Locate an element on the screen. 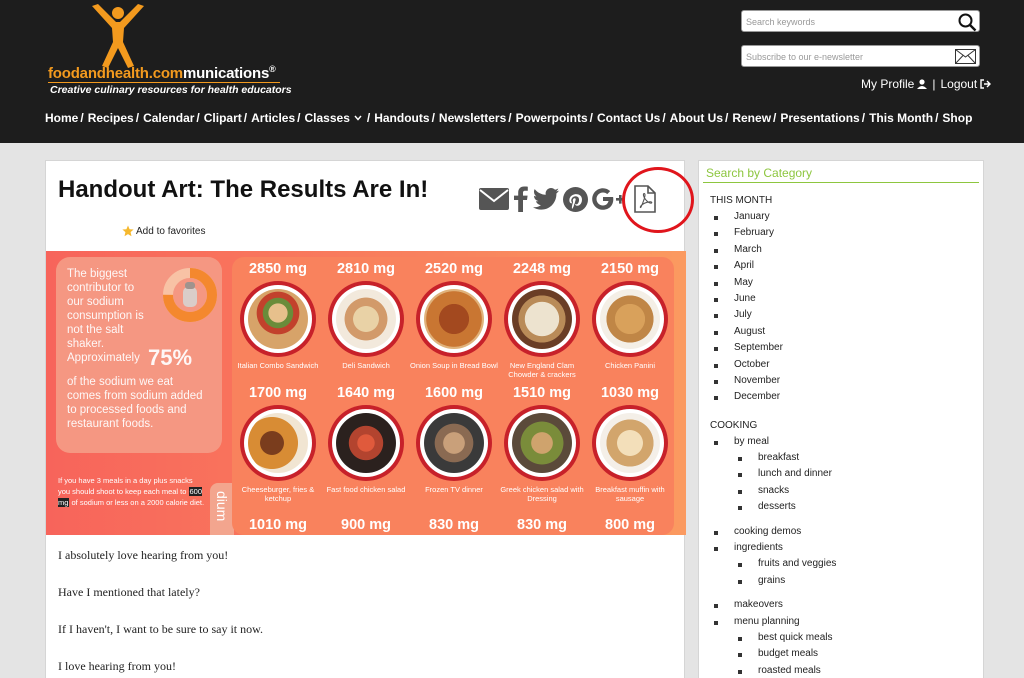  nav-item-about-us: About Us / is located at coordinates (701, 118).